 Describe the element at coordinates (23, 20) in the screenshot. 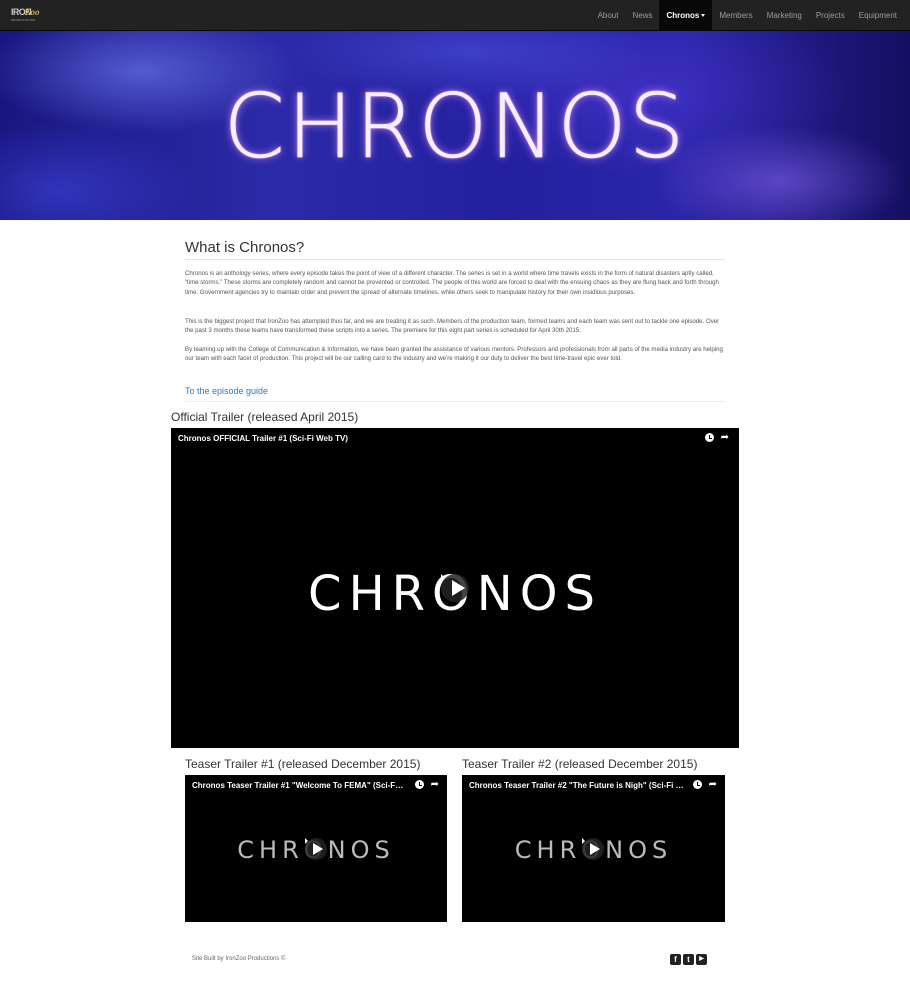

I see `logo-tagline: PRODUCTIONS` at that location.